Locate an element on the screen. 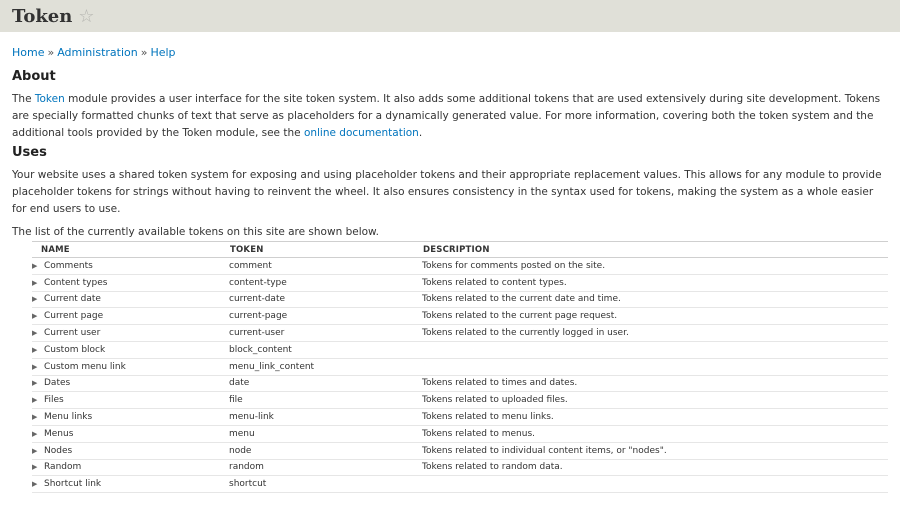 This screenshot has height=516, width=900. table-row: ▶ Custom menu link menu_link_content is located at coordinates (460, 367).